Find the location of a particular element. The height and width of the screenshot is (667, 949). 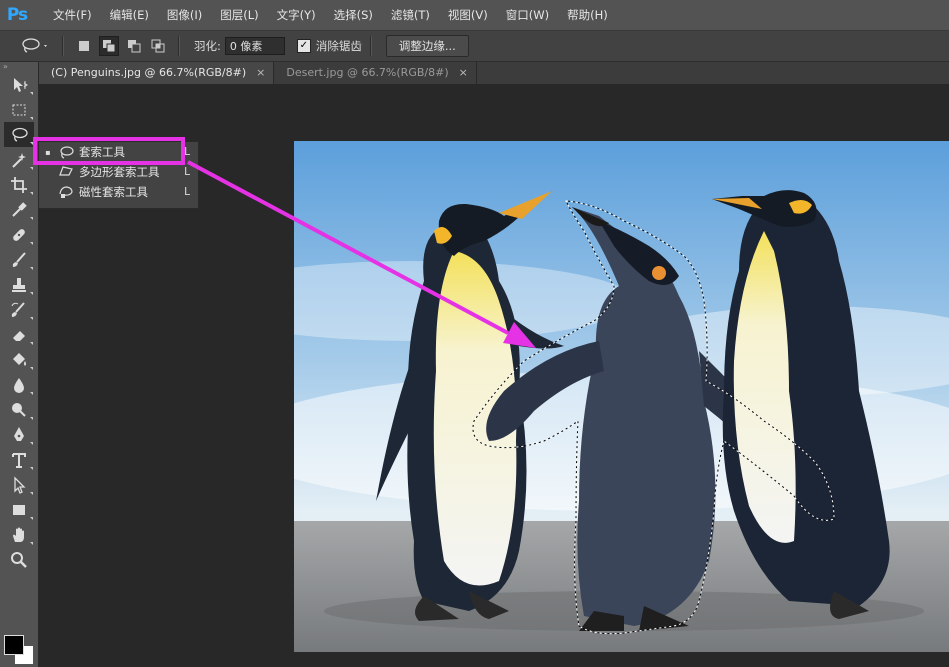

annotation-arrow is located at coordinates (361, 254).